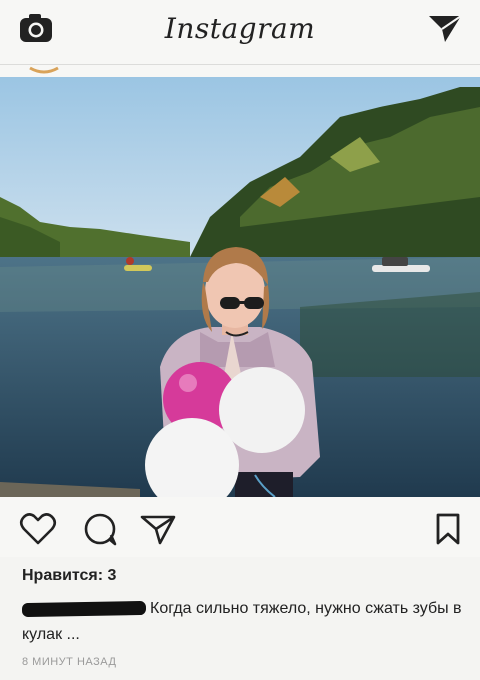 This screenshot has width=480, height=680. I want to click on bookmark-icon, so click(448, 529).